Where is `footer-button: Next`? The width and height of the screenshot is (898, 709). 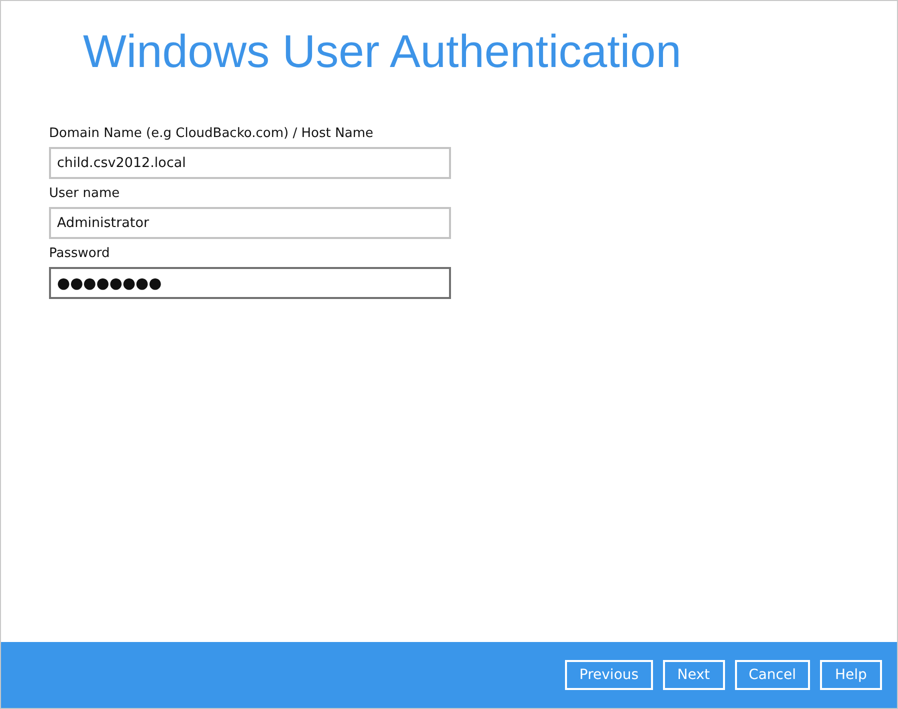 footer-button: Next is located at coordinates (693, 675).